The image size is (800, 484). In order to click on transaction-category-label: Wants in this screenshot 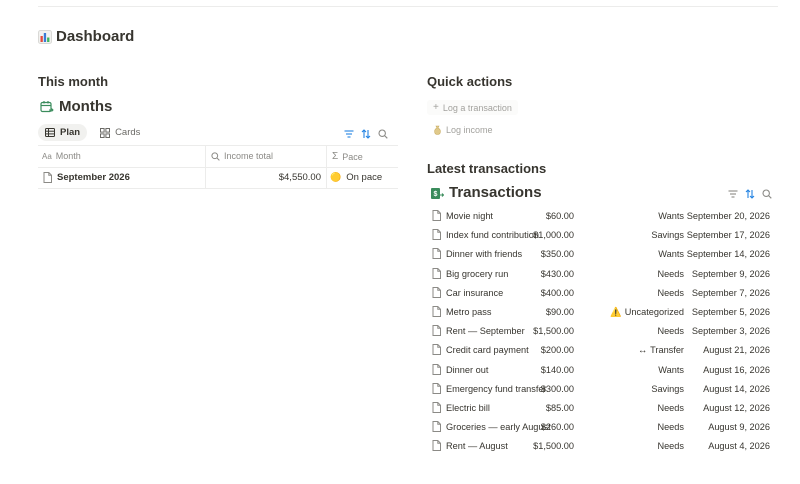, I will do `click(671, 216)`.